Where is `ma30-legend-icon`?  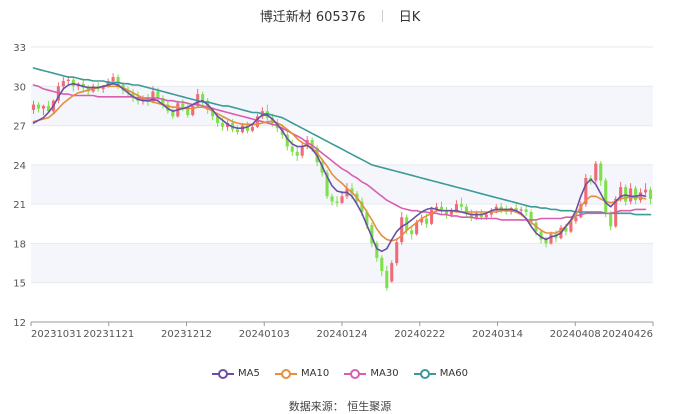
ma30-legend-icon is located at coordinates (355, 373).